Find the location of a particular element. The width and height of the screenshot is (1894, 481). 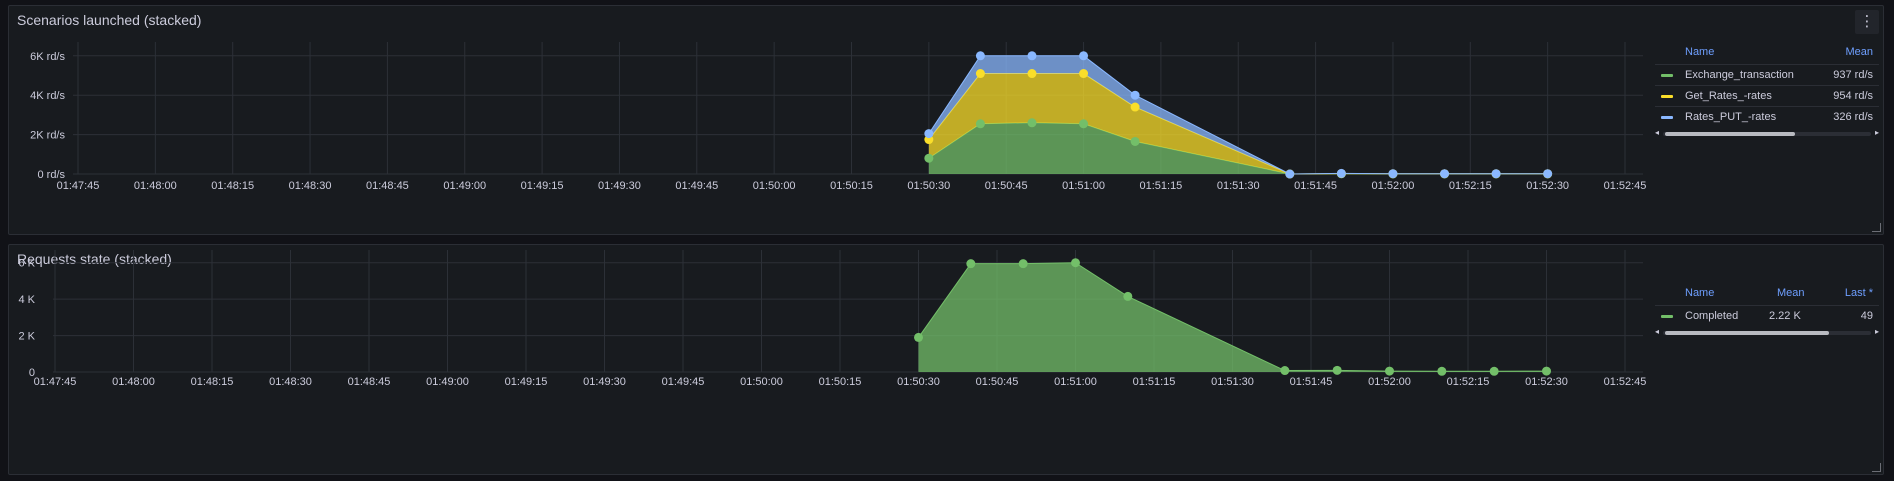

legend-item-rates-put: Rates_PUT_-rates 326 rd/s is located at coordinates (1767, 116).